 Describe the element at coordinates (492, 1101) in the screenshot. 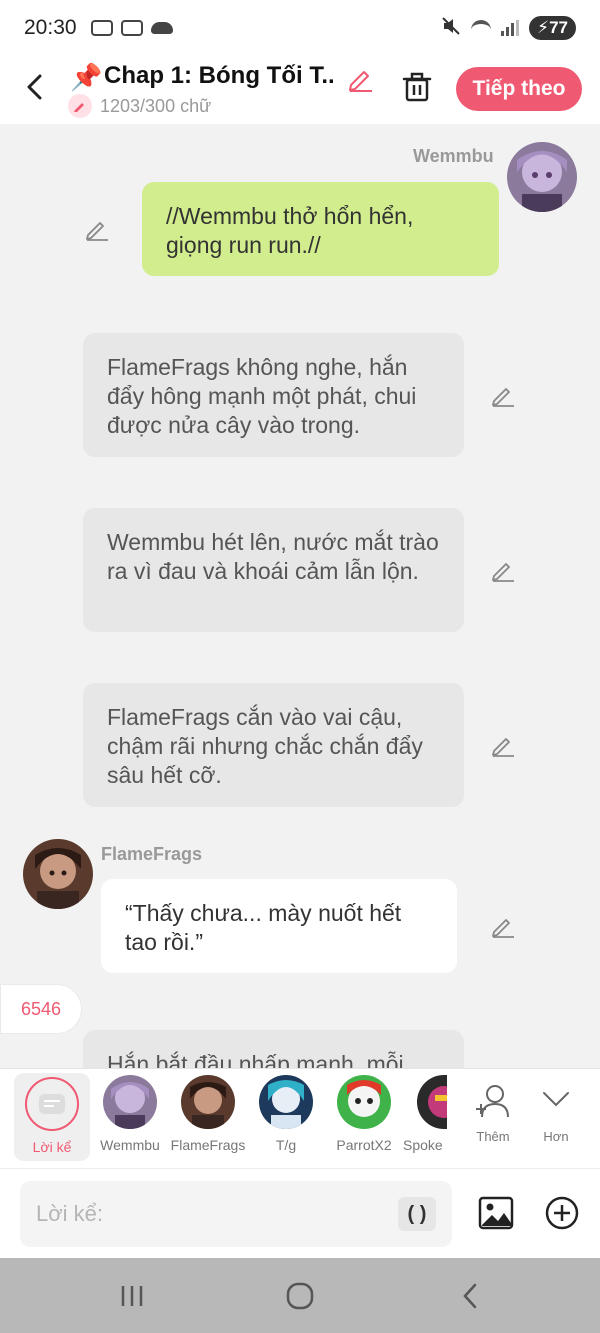

I see `add-person-icon` at that location.